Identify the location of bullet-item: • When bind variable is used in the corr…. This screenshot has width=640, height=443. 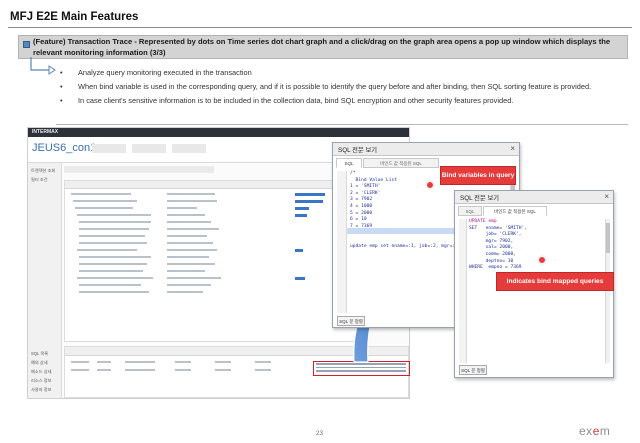
(341, 87).